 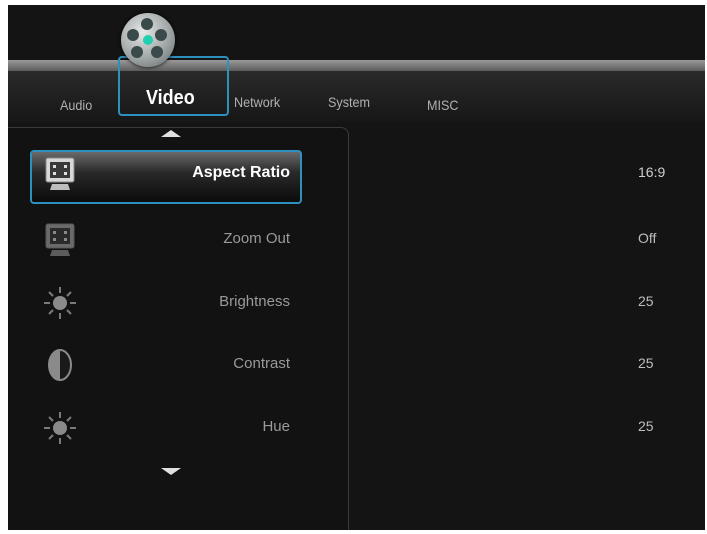 I want to click on menu-item-label: Contrast, so click(x=261, y=363).